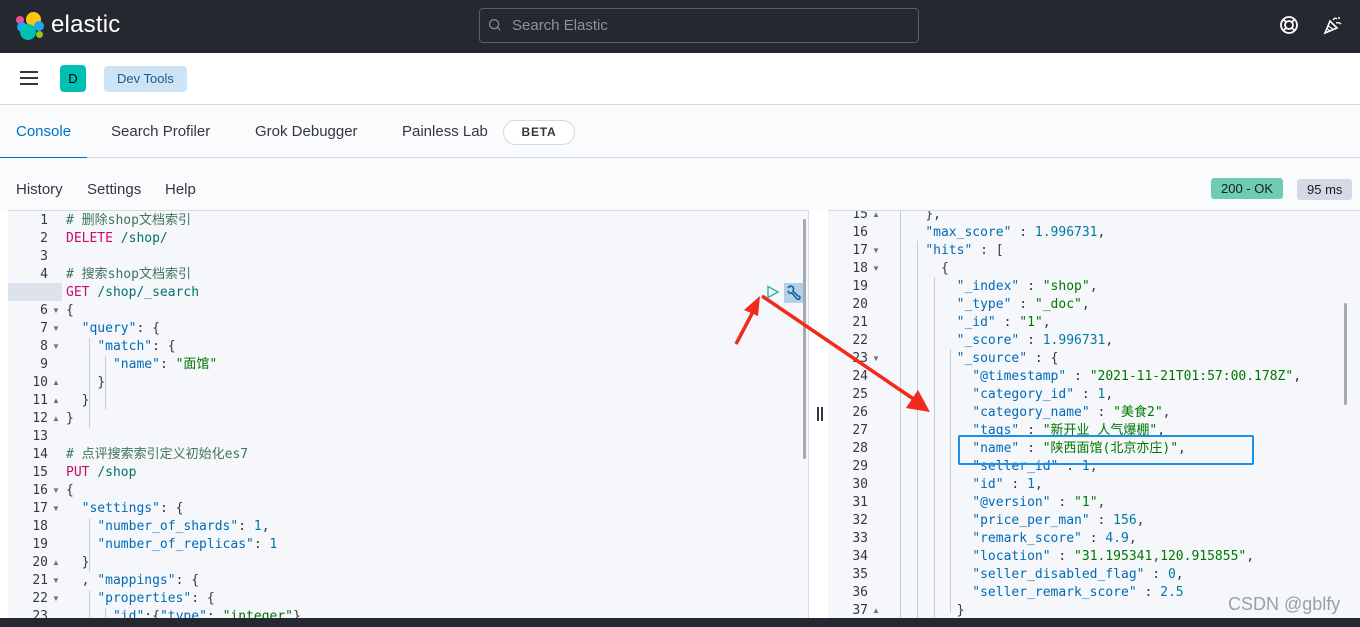 Image resolution: width=1360 pixels, height=627 pixels. I want to click on line-number: 25, so click(860, 394).